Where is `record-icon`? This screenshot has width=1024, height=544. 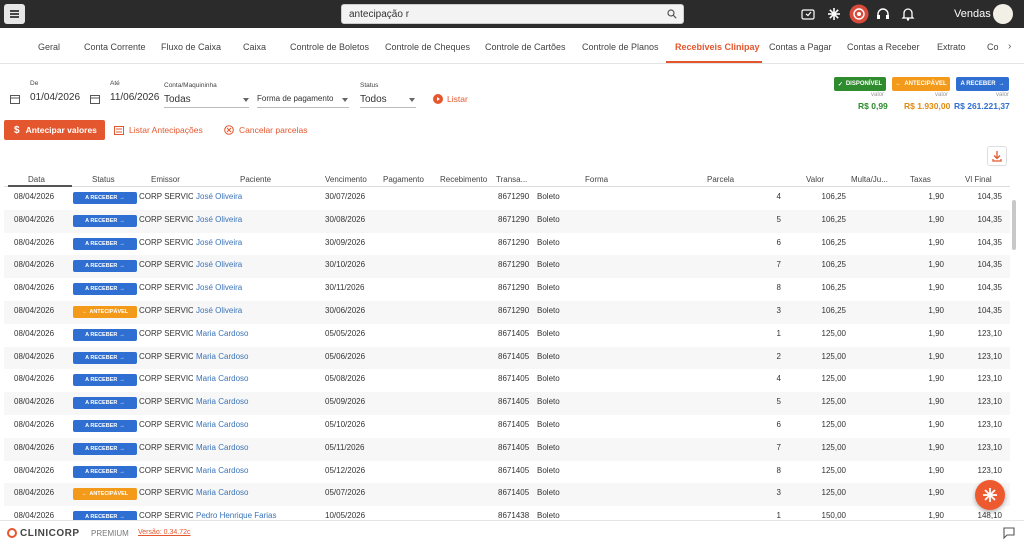
record-icon is located at coordinates (859, 14).